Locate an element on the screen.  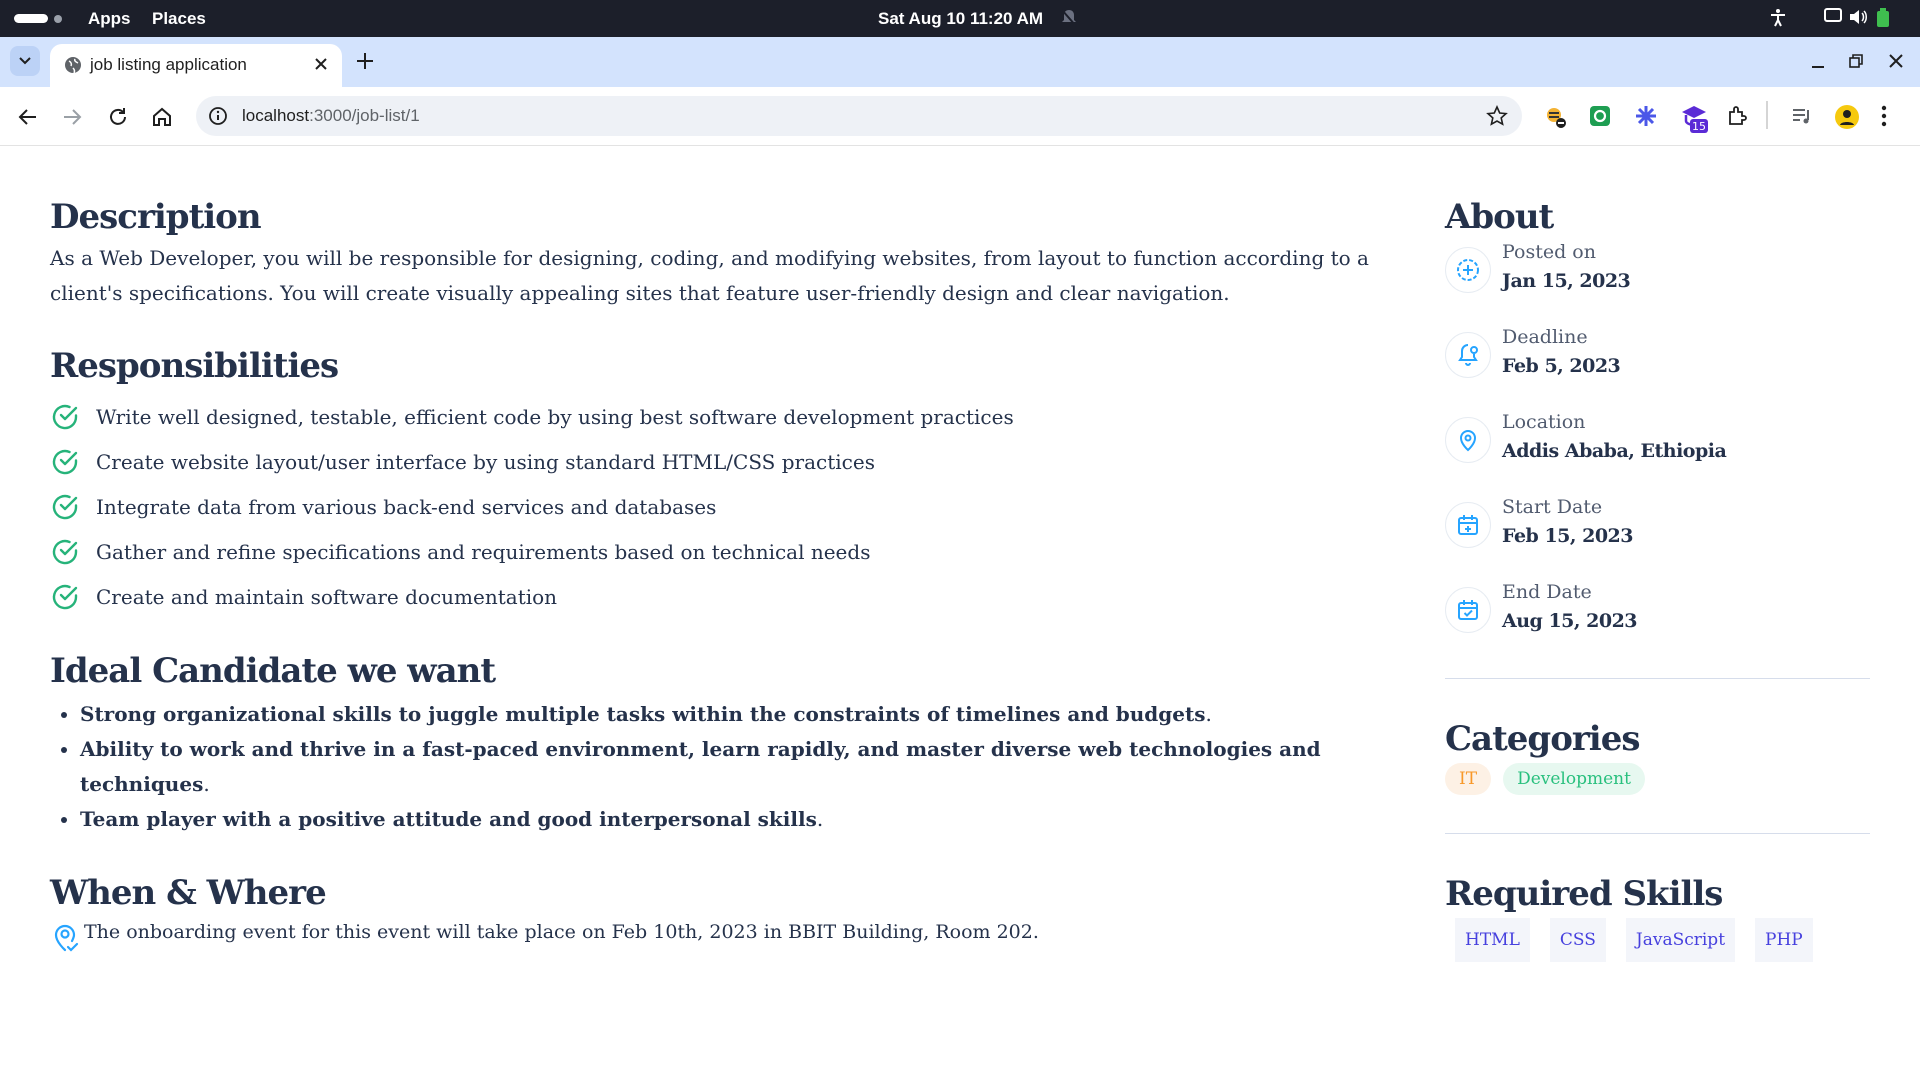
activities-indicator is located at coordinates (38, 18).